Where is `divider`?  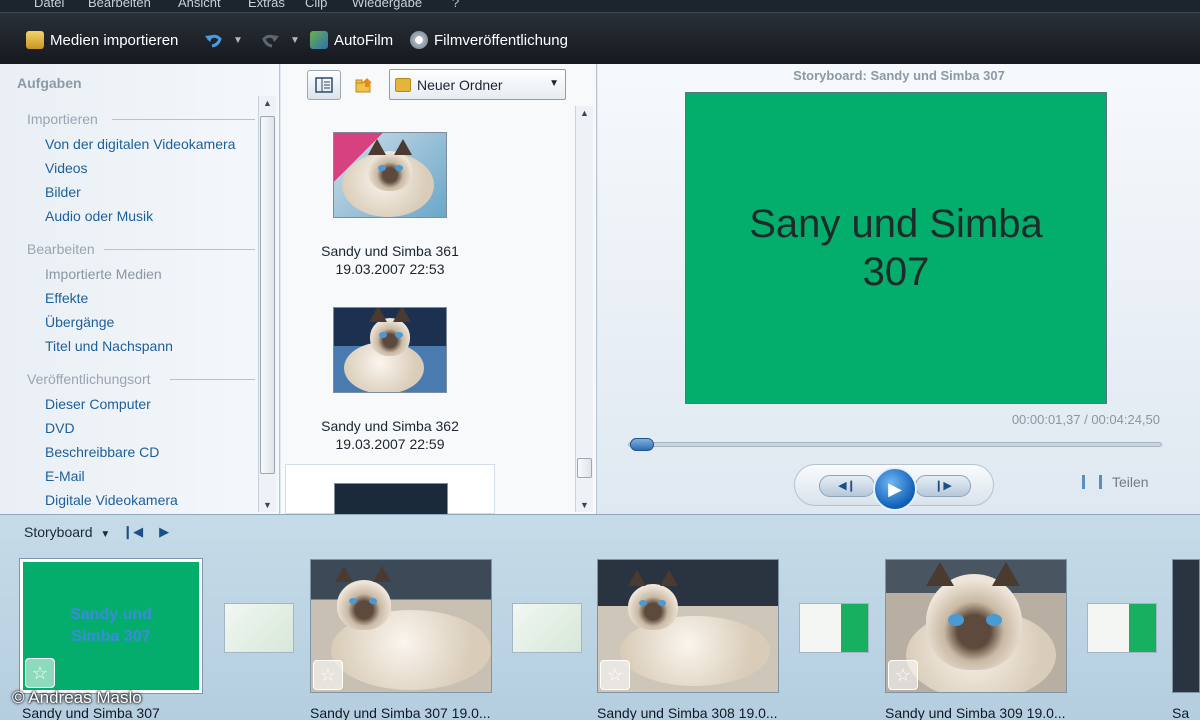 divider is located at coordinates (212, 379).